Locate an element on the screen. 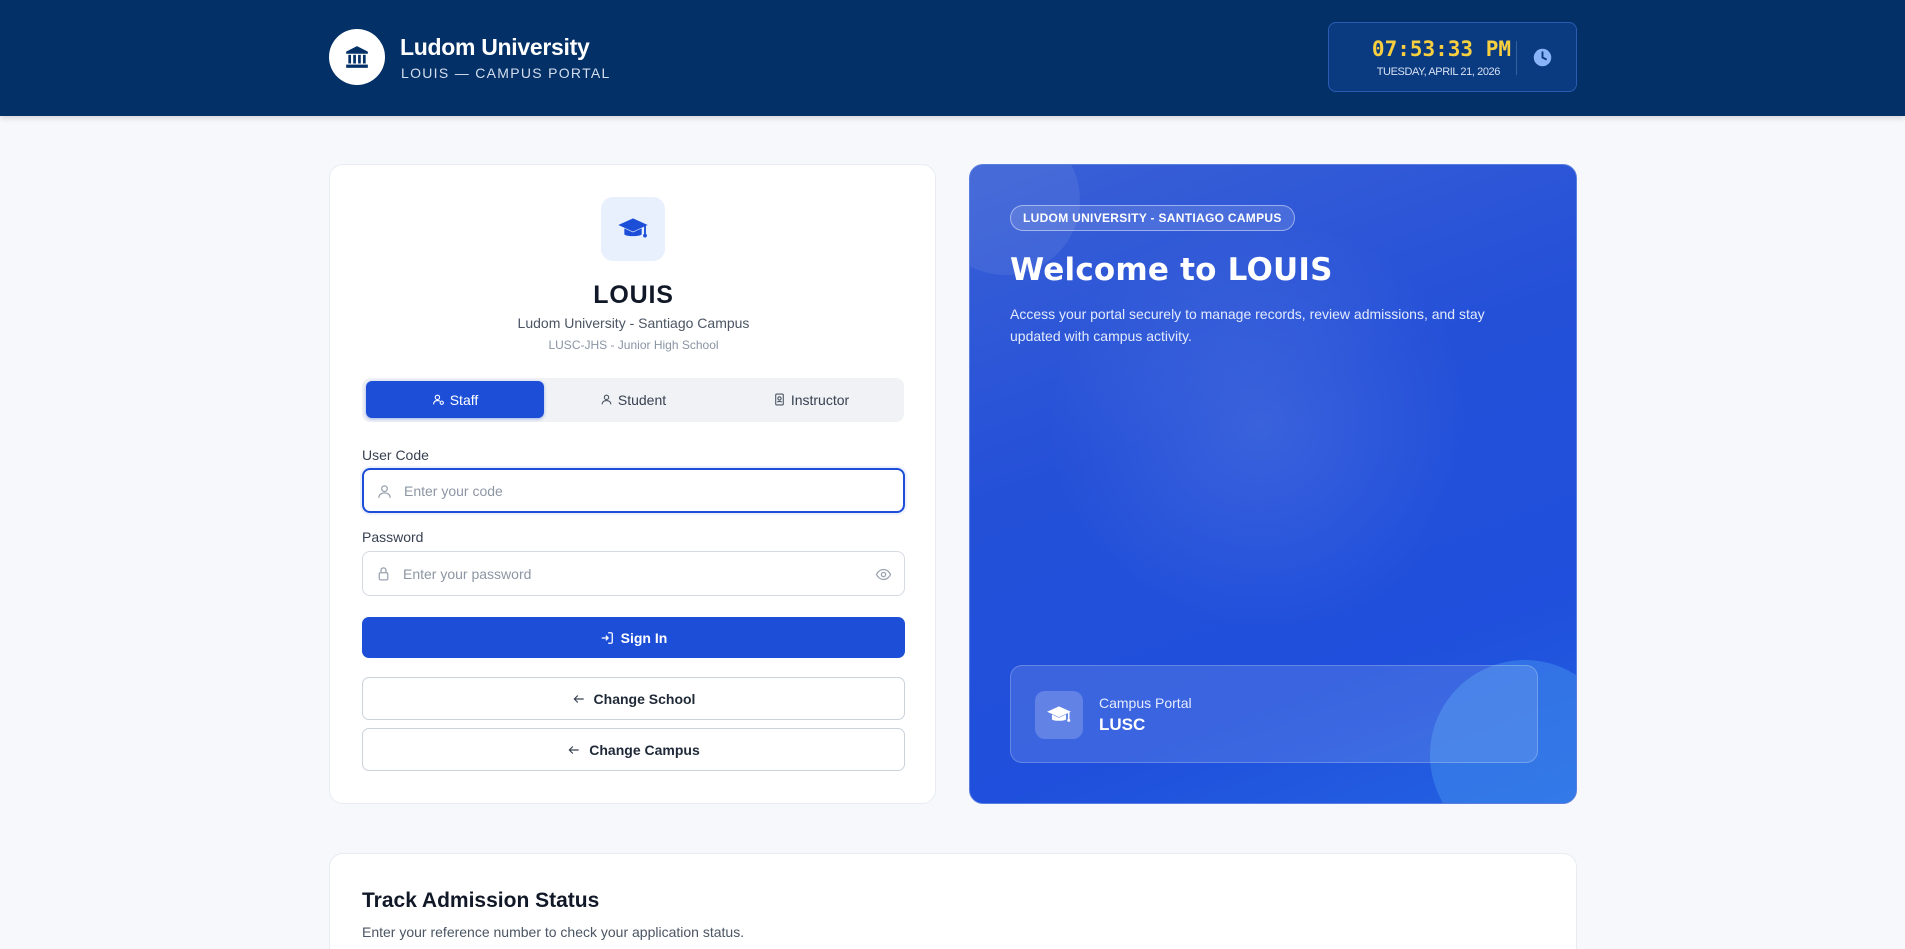  tab-instructor-label: Instructor is located at coordinates (820, 399).